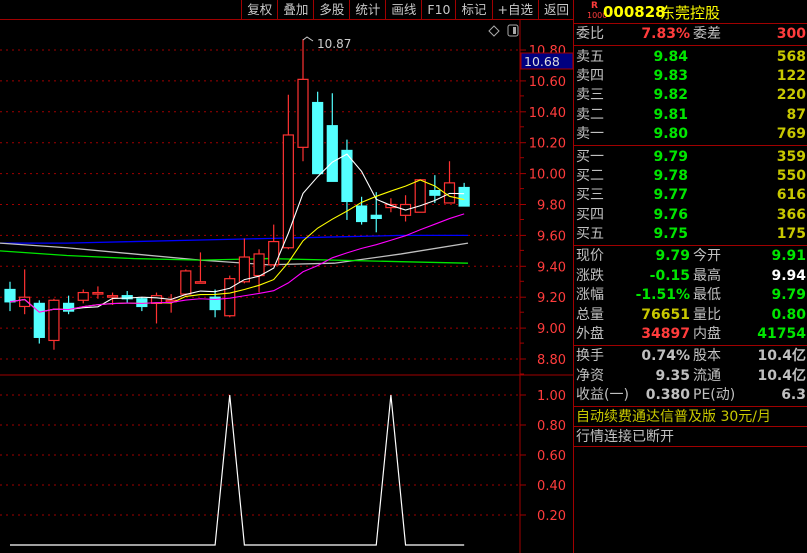 The image size is (807, 553). Describe the element at coordinates (690, 215) in the screenshot. I see `order-row: 买四 9.76 366` at that location.